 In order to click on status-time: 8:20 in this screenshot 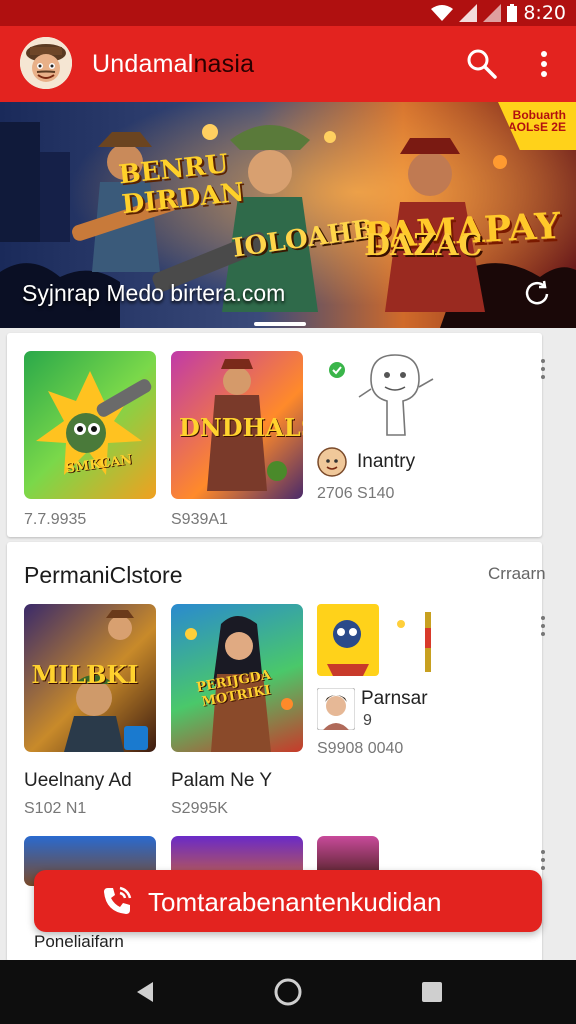, I will do `click(544, 13)`.